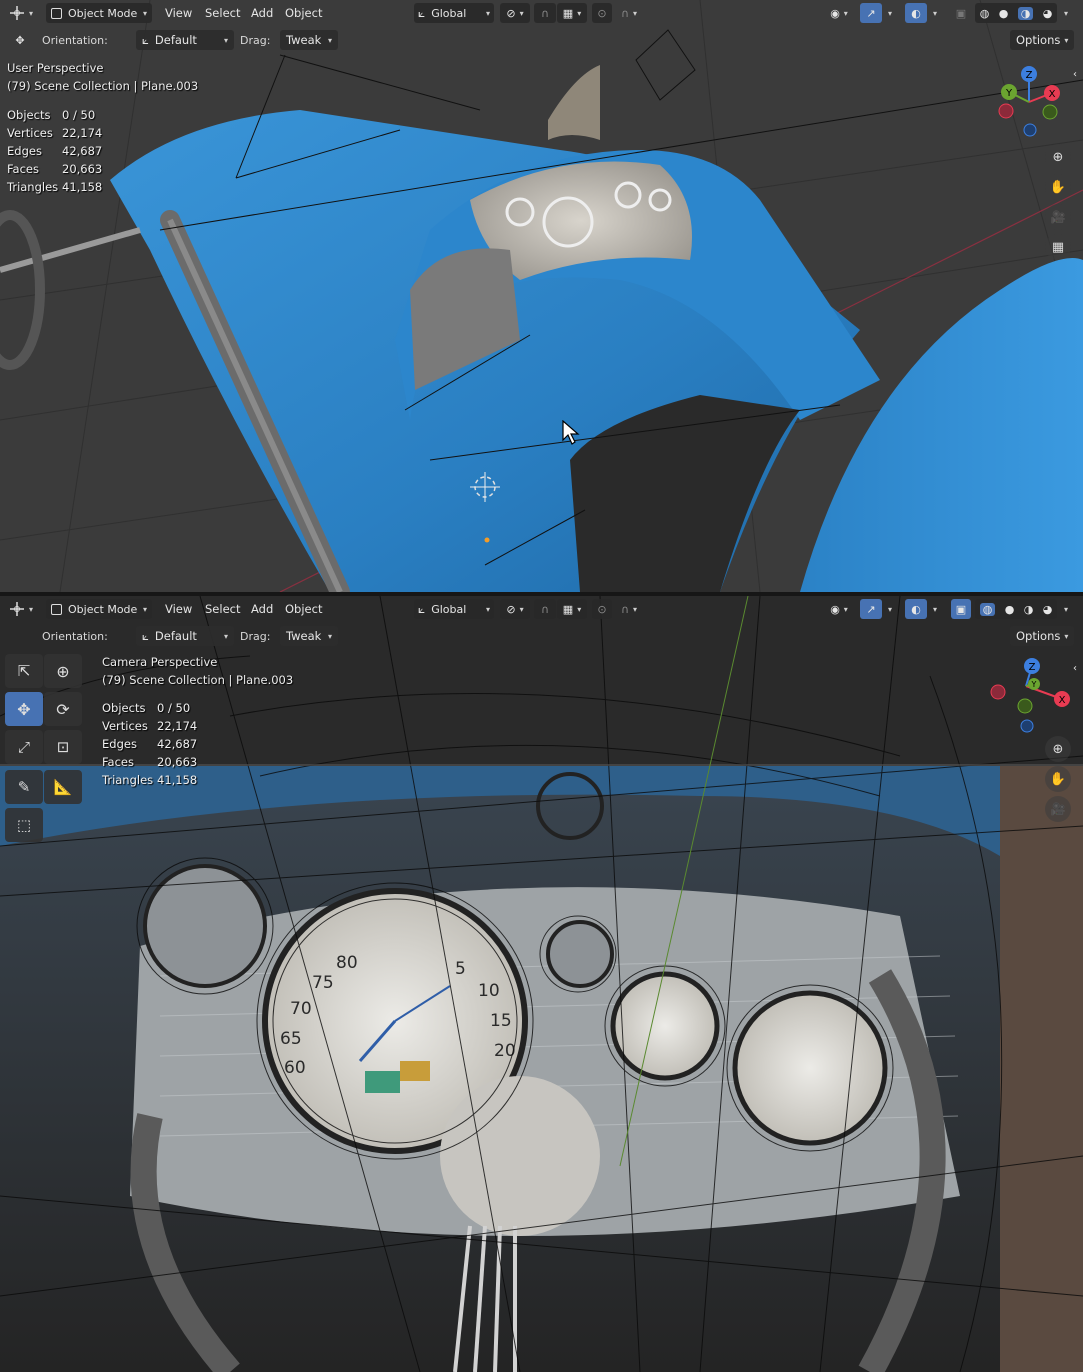 The width and height of the screenshot is (1083, 1372). I want to click on move-tool-icon: ✥, so click(24, 709).